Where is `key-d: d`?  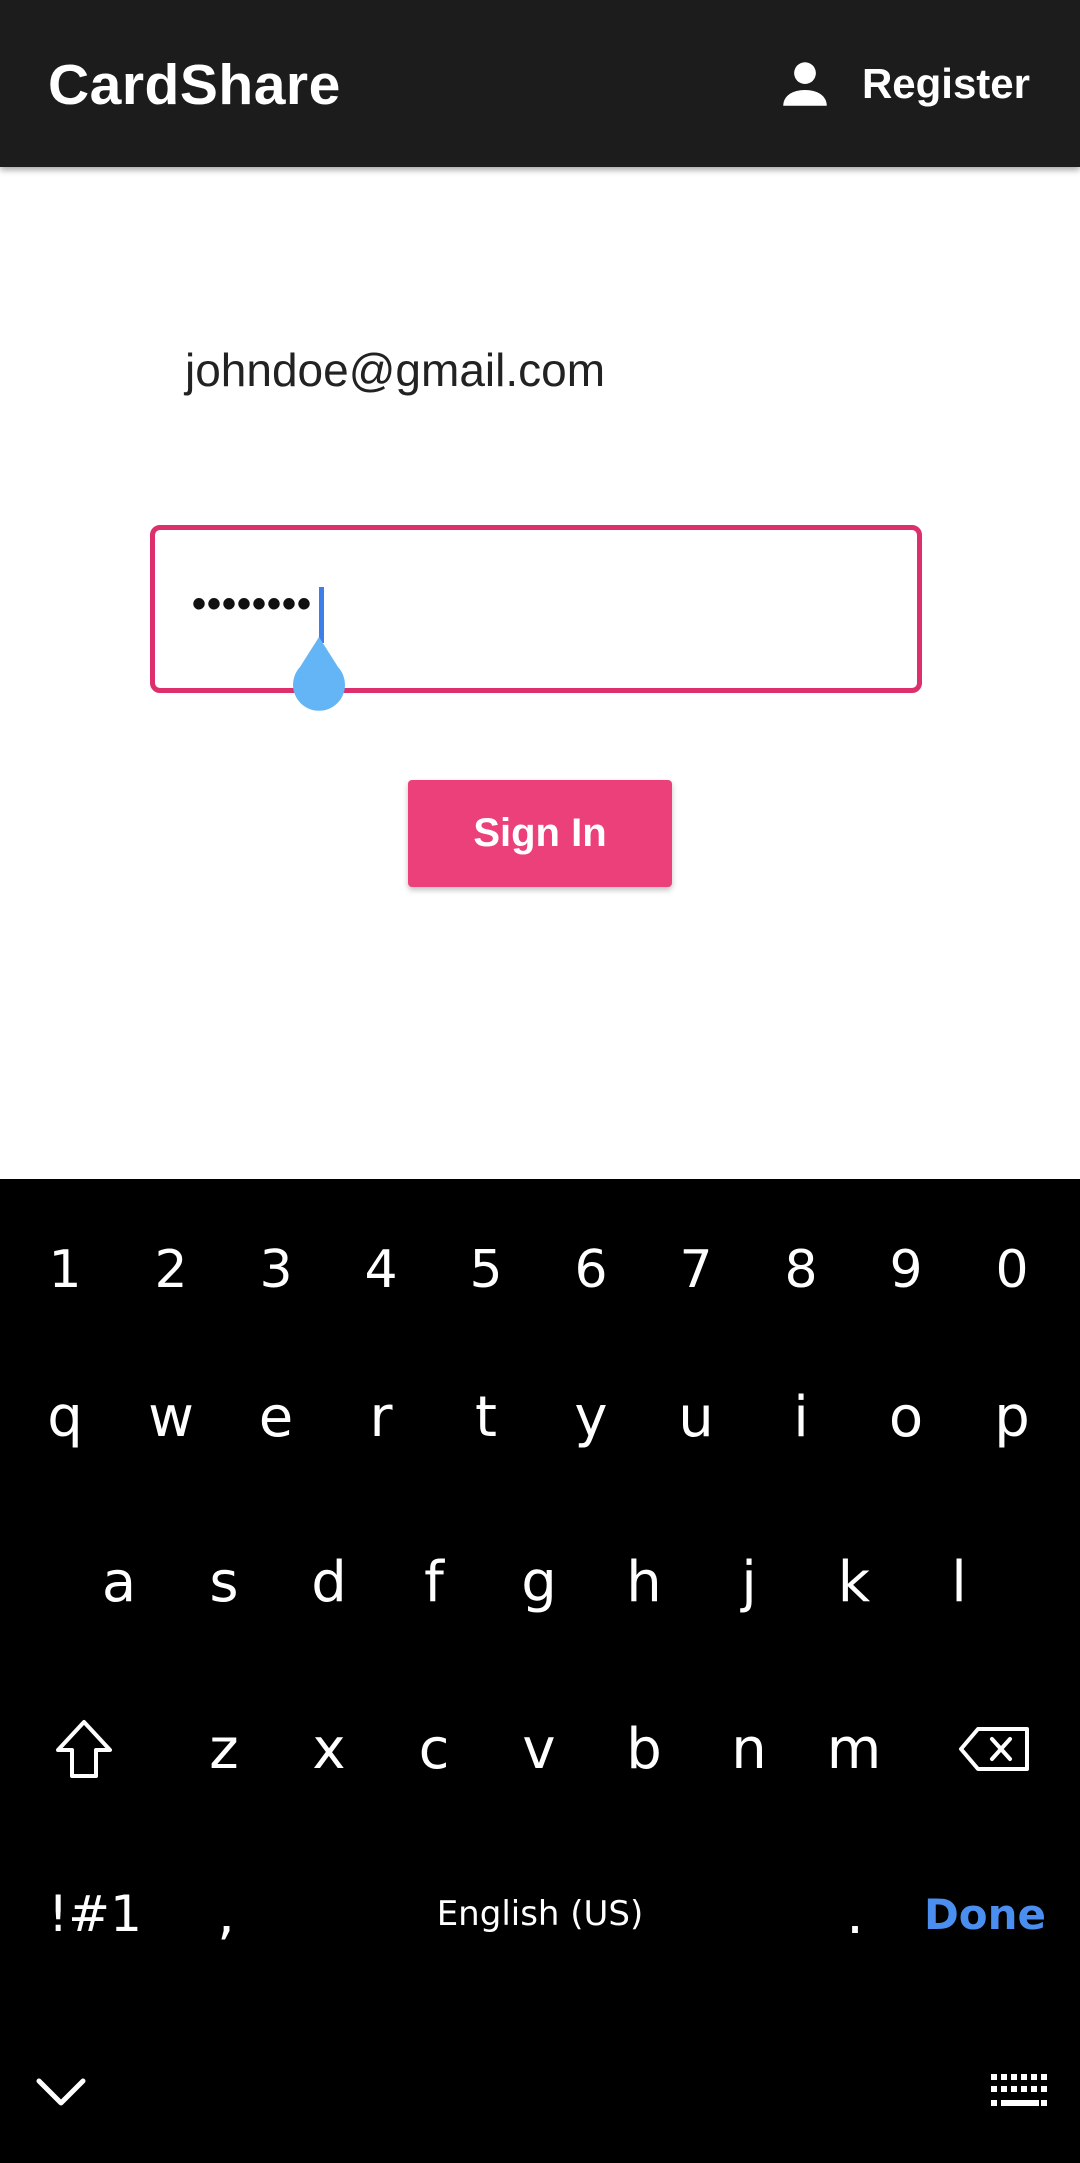
key-d: d is located at coordinates (329, 1582).